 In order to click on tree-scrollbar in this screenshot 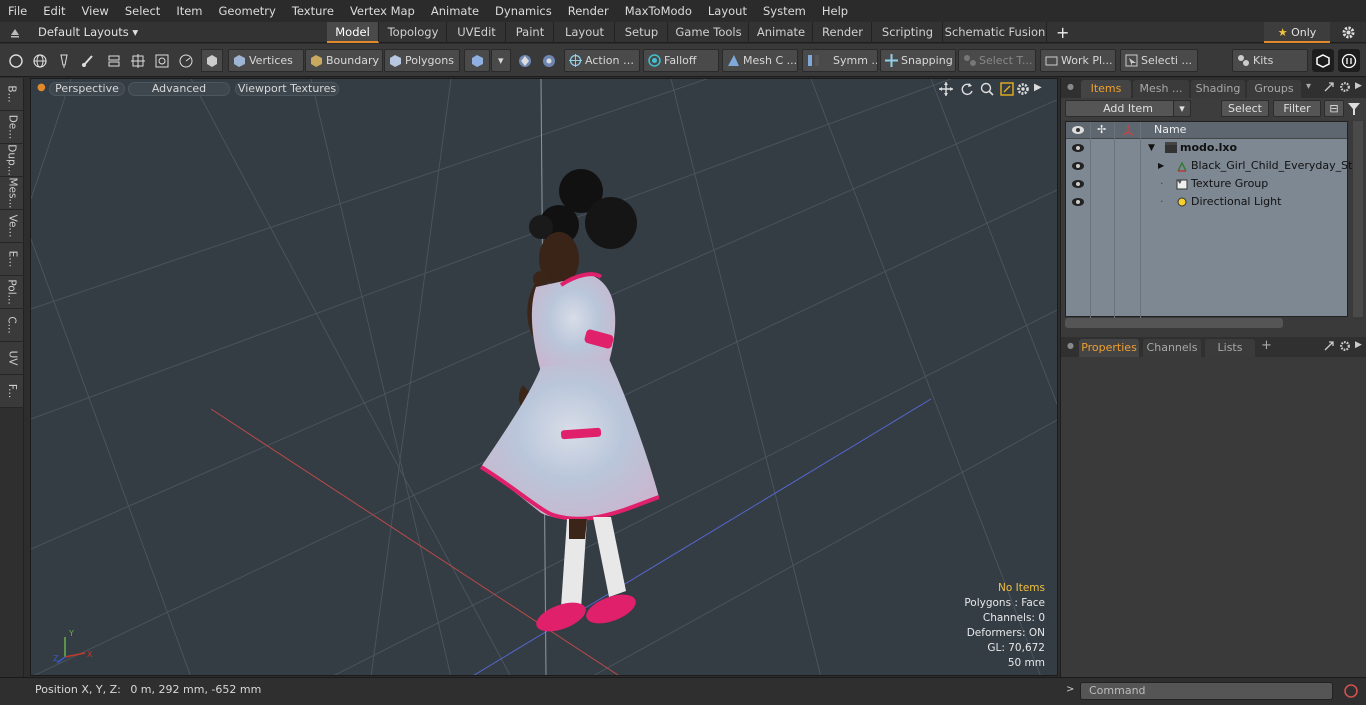, I will do `click(1358, 219)`.